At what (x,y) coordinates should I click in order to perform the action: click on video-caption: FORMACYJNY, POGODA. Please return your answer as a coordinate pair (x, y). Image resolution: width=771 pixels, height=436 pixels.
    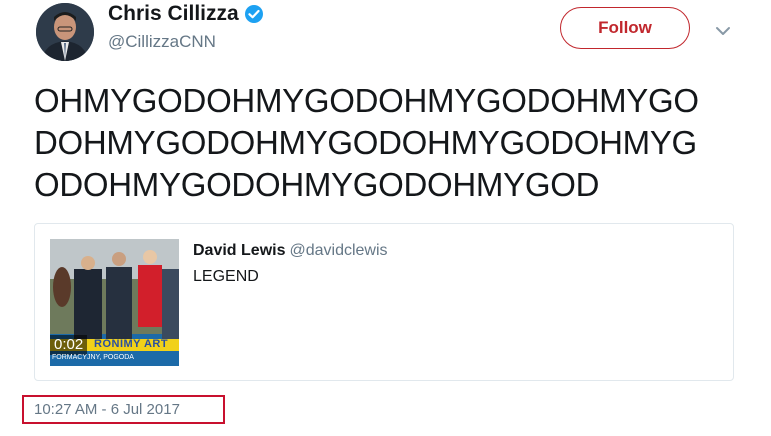
    Looking at the image, I should click on (93, 357).